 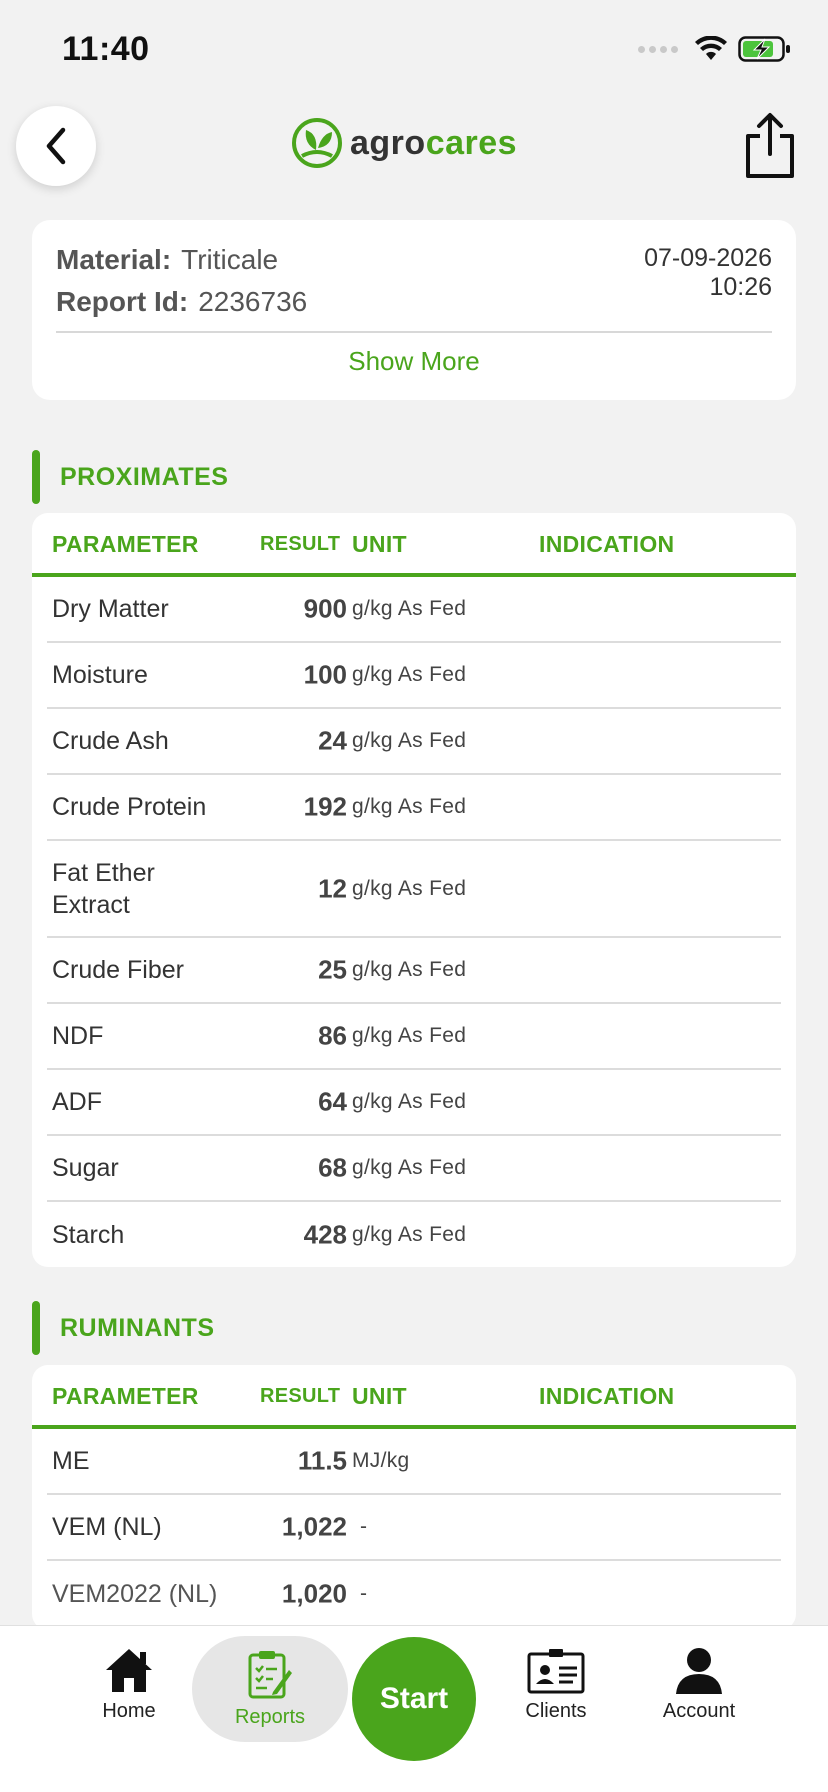 I want to click on table-row: NDF 86 g/kg As Fed, so click(x=414, y=1037).